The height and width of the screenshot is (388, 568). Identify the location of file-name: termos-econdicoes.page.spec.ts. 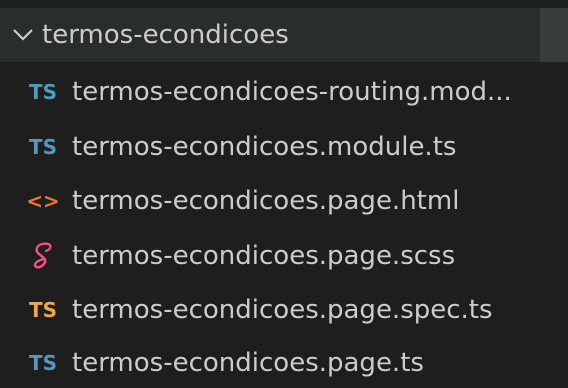
(282, 310).